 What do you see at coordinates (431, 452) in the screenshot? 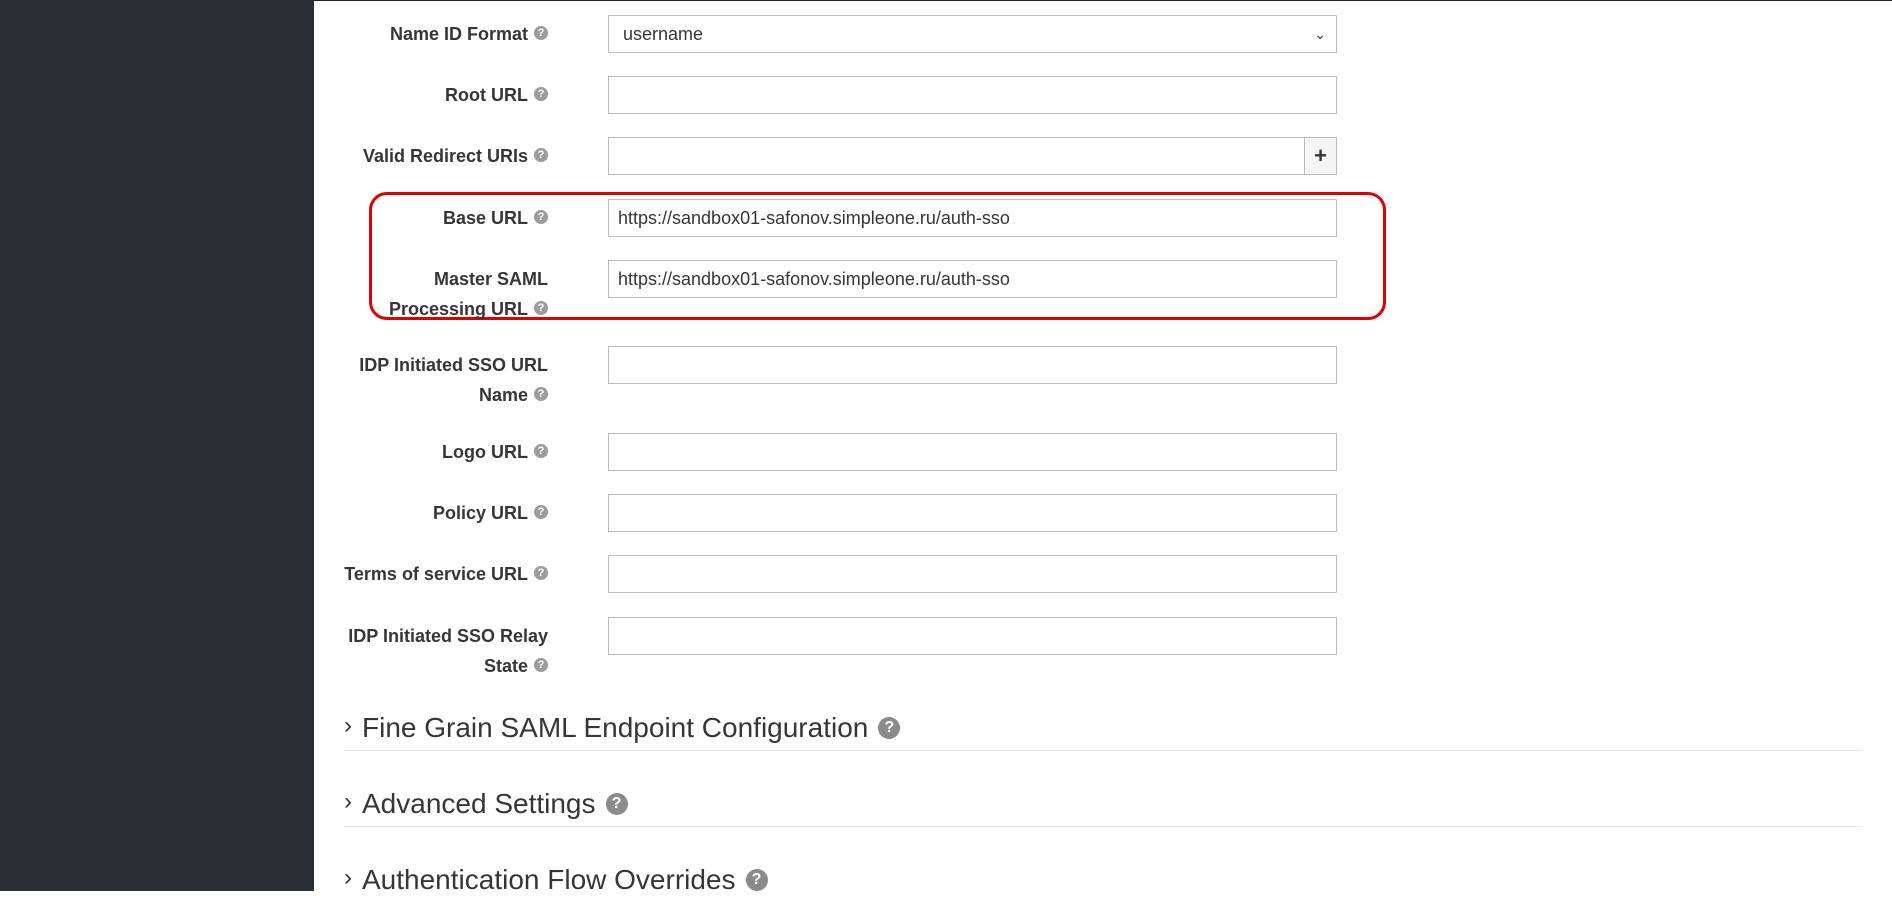
I see `logo-url-label: Logo URL?` at bounding box center [431, 452].